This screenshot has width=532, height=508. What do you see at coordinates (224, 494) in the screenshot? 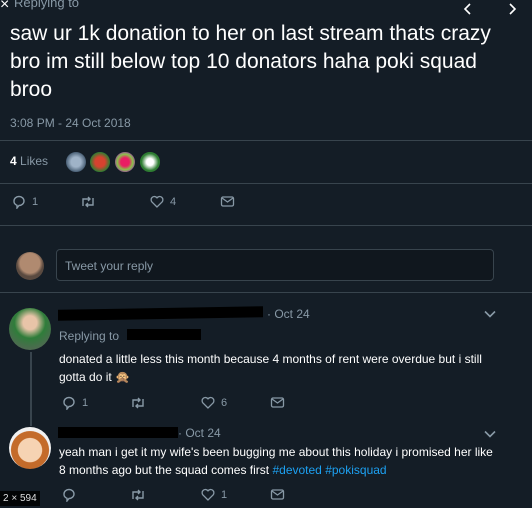
I see `like-count: 1` at bounding box center [224, 494].